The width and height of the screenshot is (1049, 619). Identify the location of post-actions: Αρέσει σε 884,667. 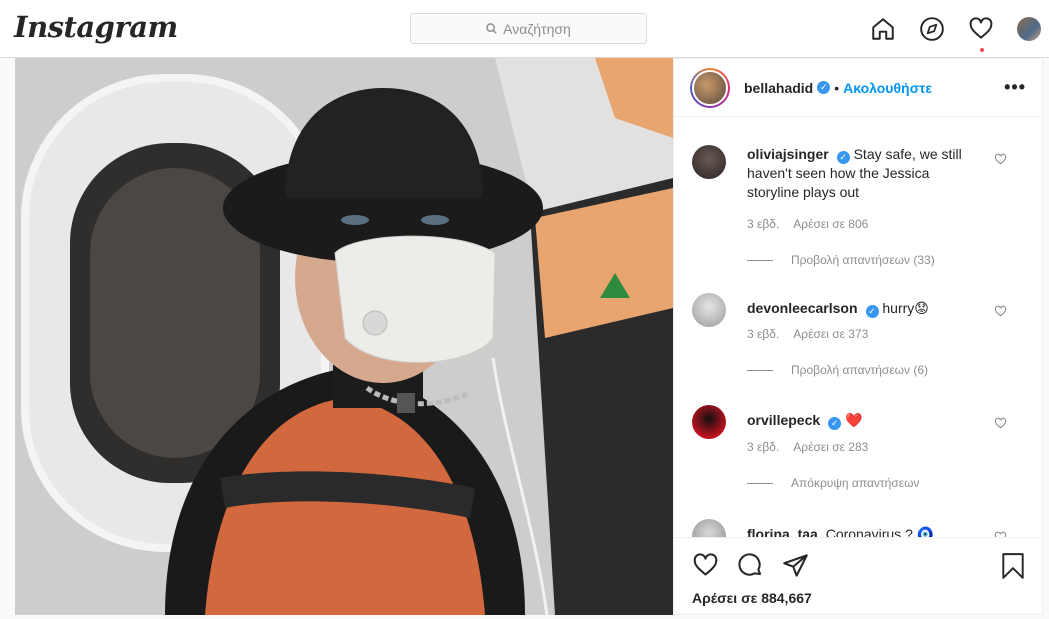
(858, 576).